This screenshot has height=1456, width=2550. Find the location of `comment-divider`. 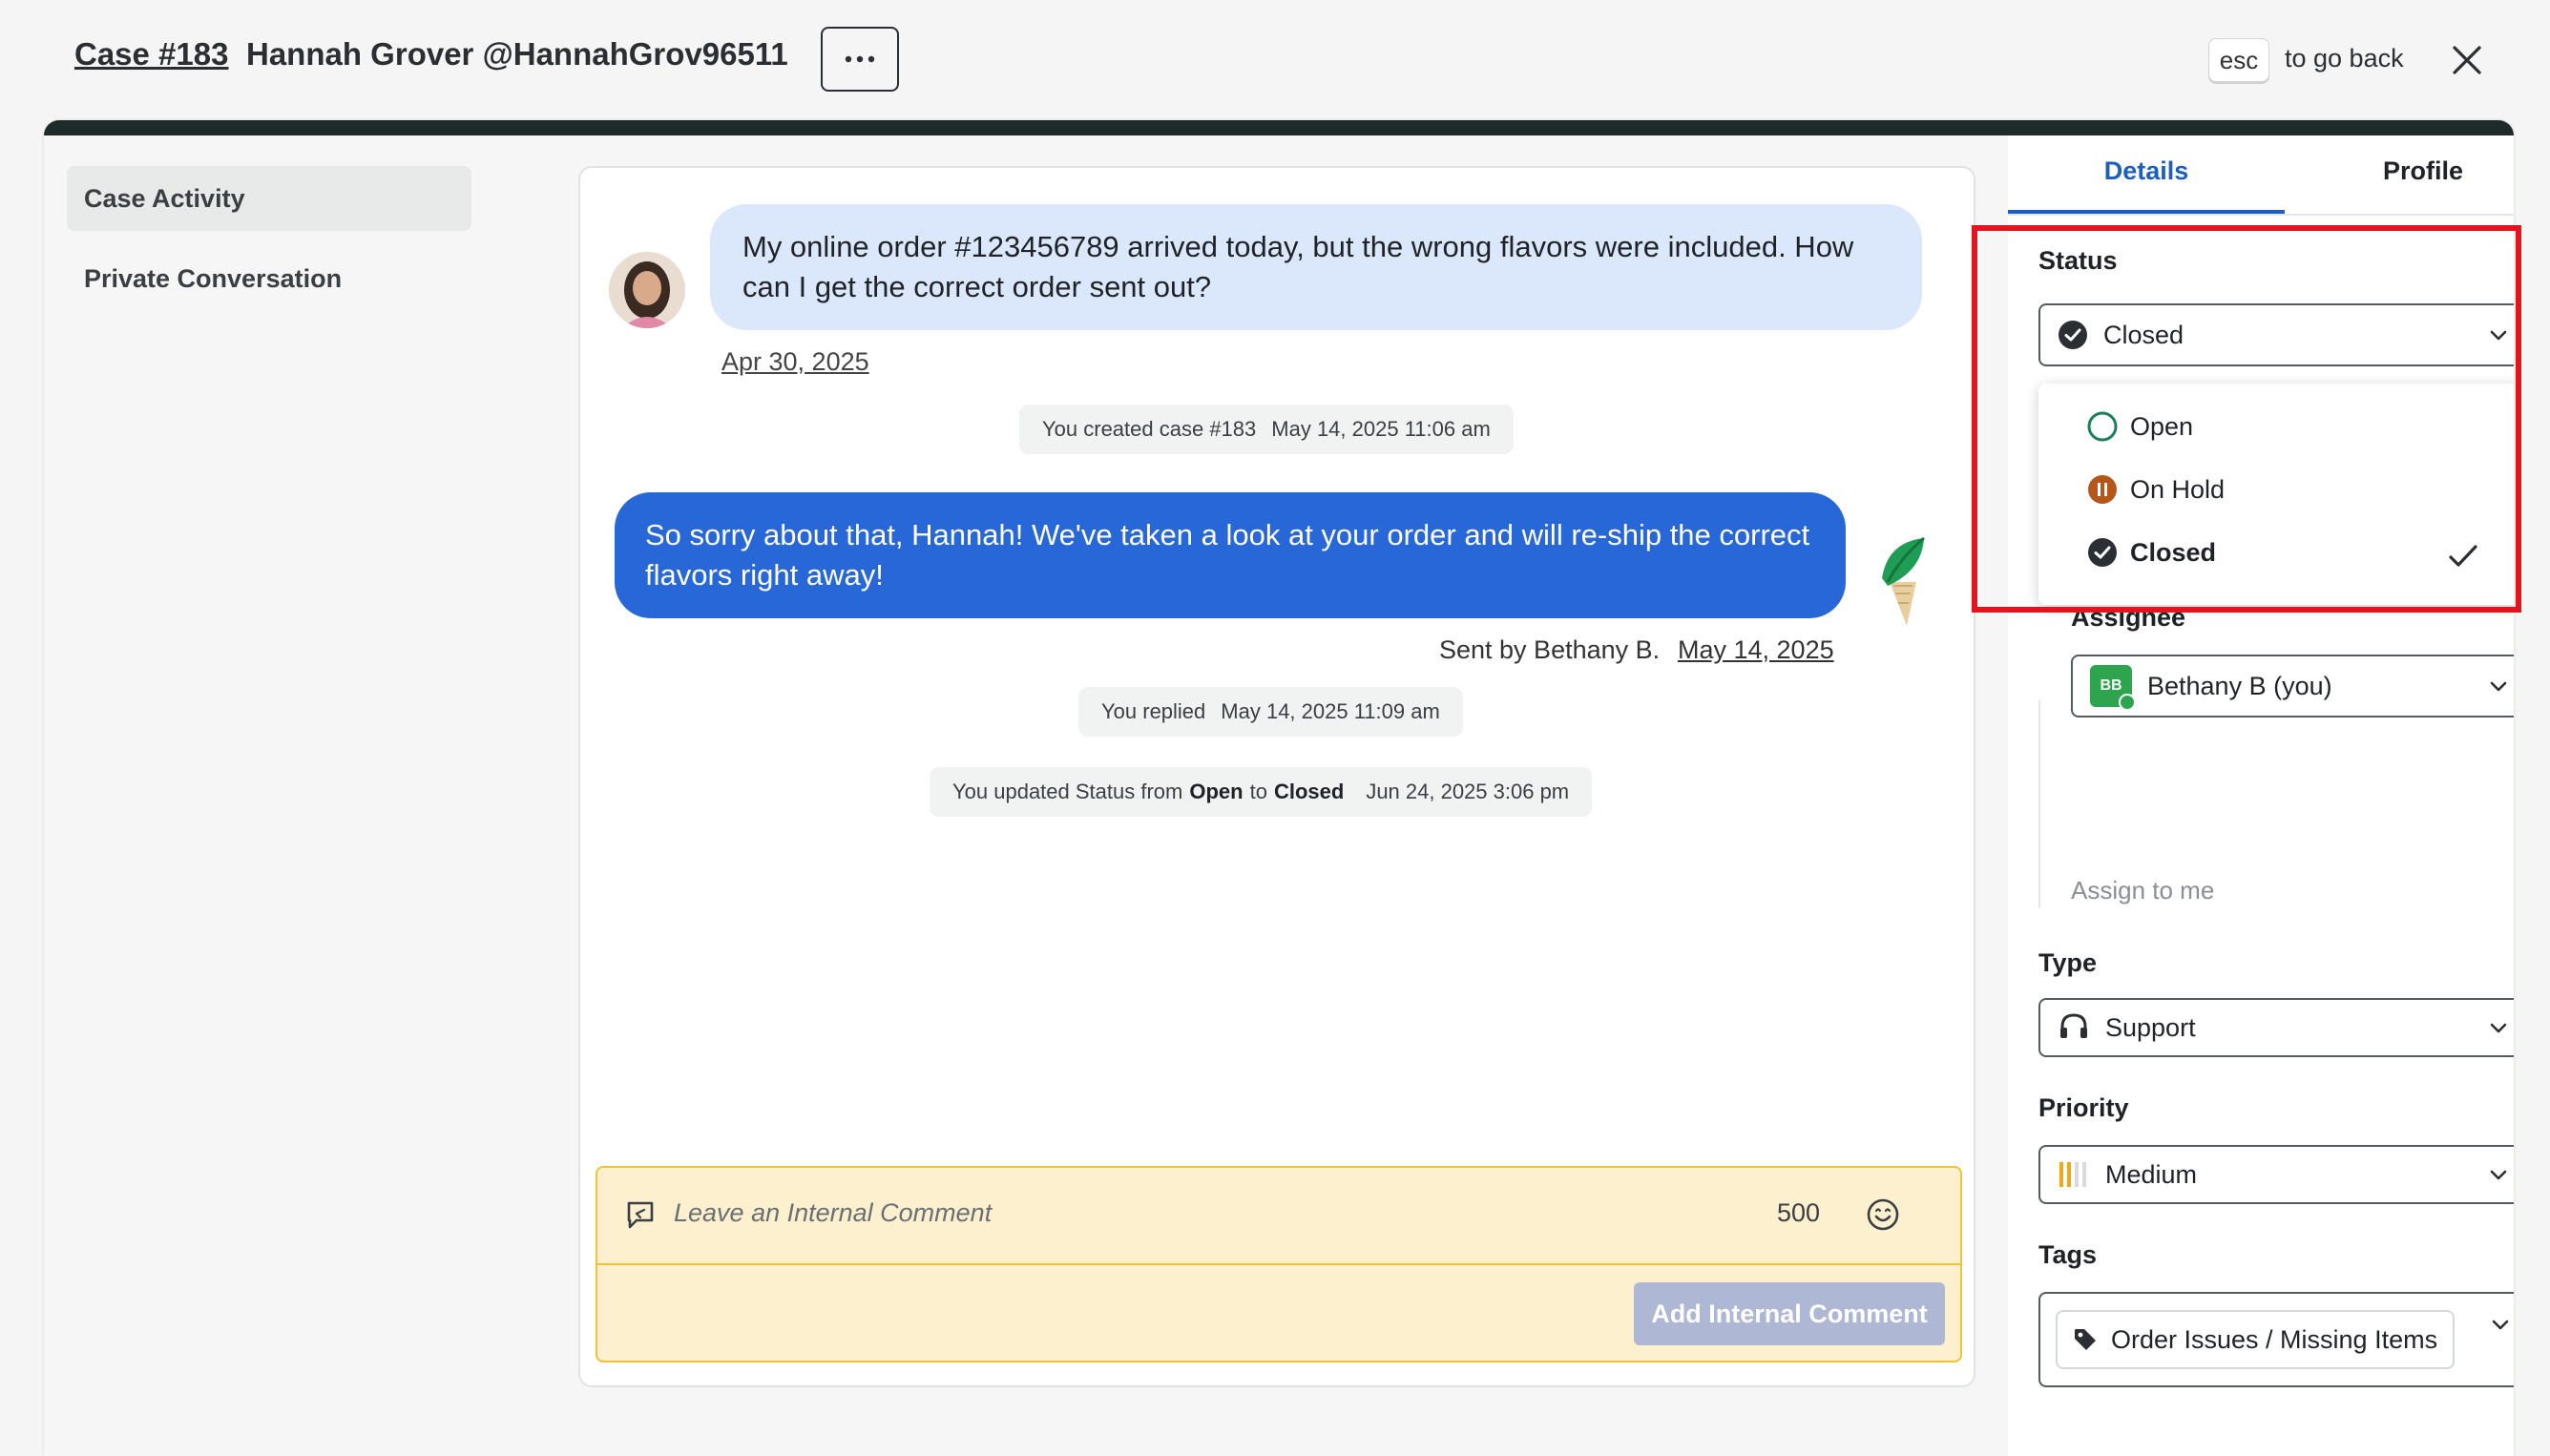

comment-divider is located at coordinates (1279, 1264).